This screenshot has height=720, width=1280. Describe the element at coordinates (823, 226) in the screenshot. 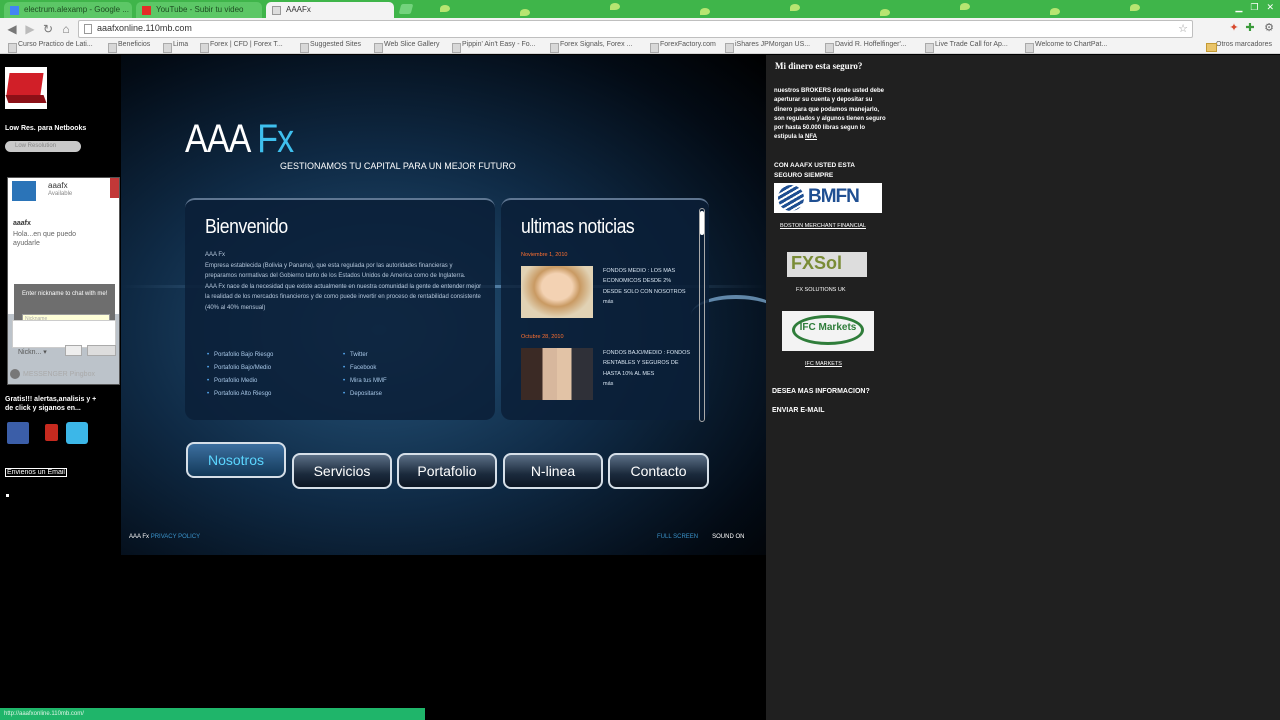

I see `bmfn-caption: BOSTON MERCHANT FINANCIAL` at that location.